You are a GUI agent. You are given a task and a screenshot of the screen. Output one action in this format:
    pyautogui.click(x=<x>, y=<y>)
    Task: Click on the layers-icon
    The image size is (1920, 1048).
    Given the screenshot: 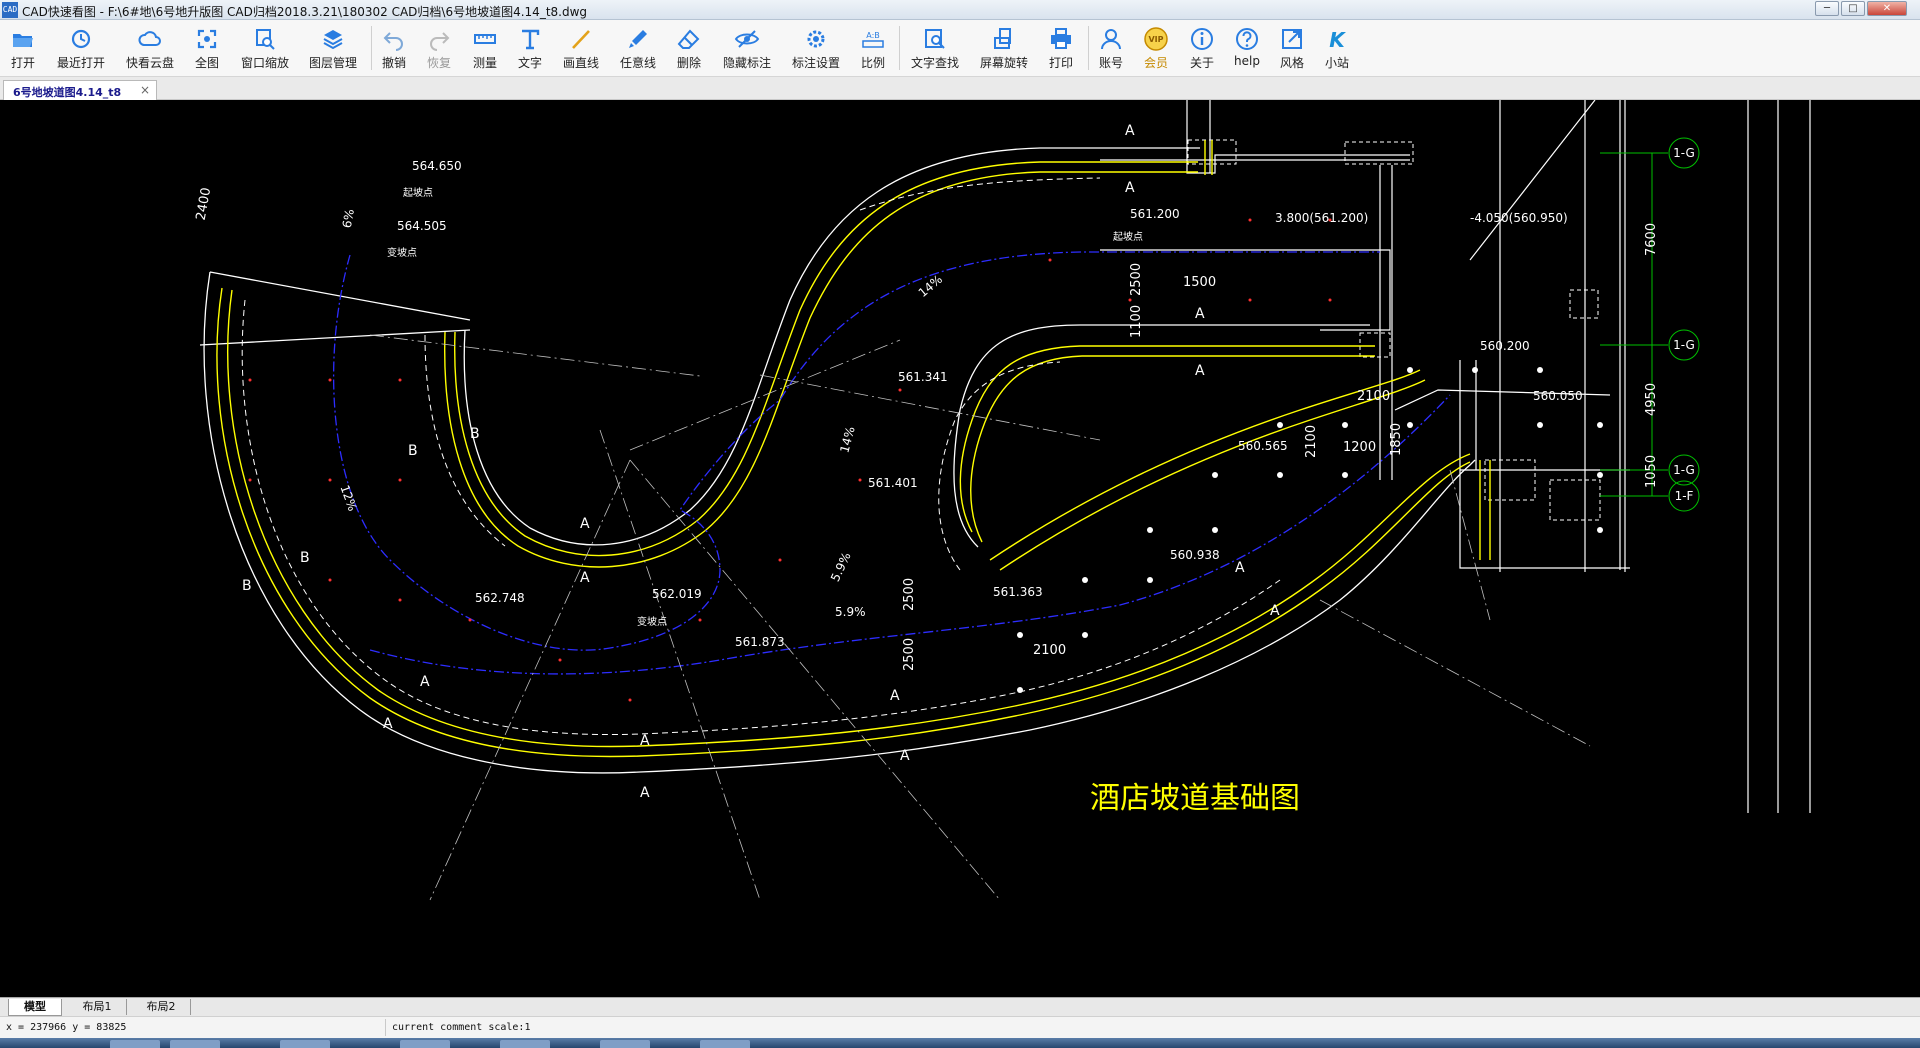 What is the action you would take?
    pyautogui.click(x=333, y=40)
    